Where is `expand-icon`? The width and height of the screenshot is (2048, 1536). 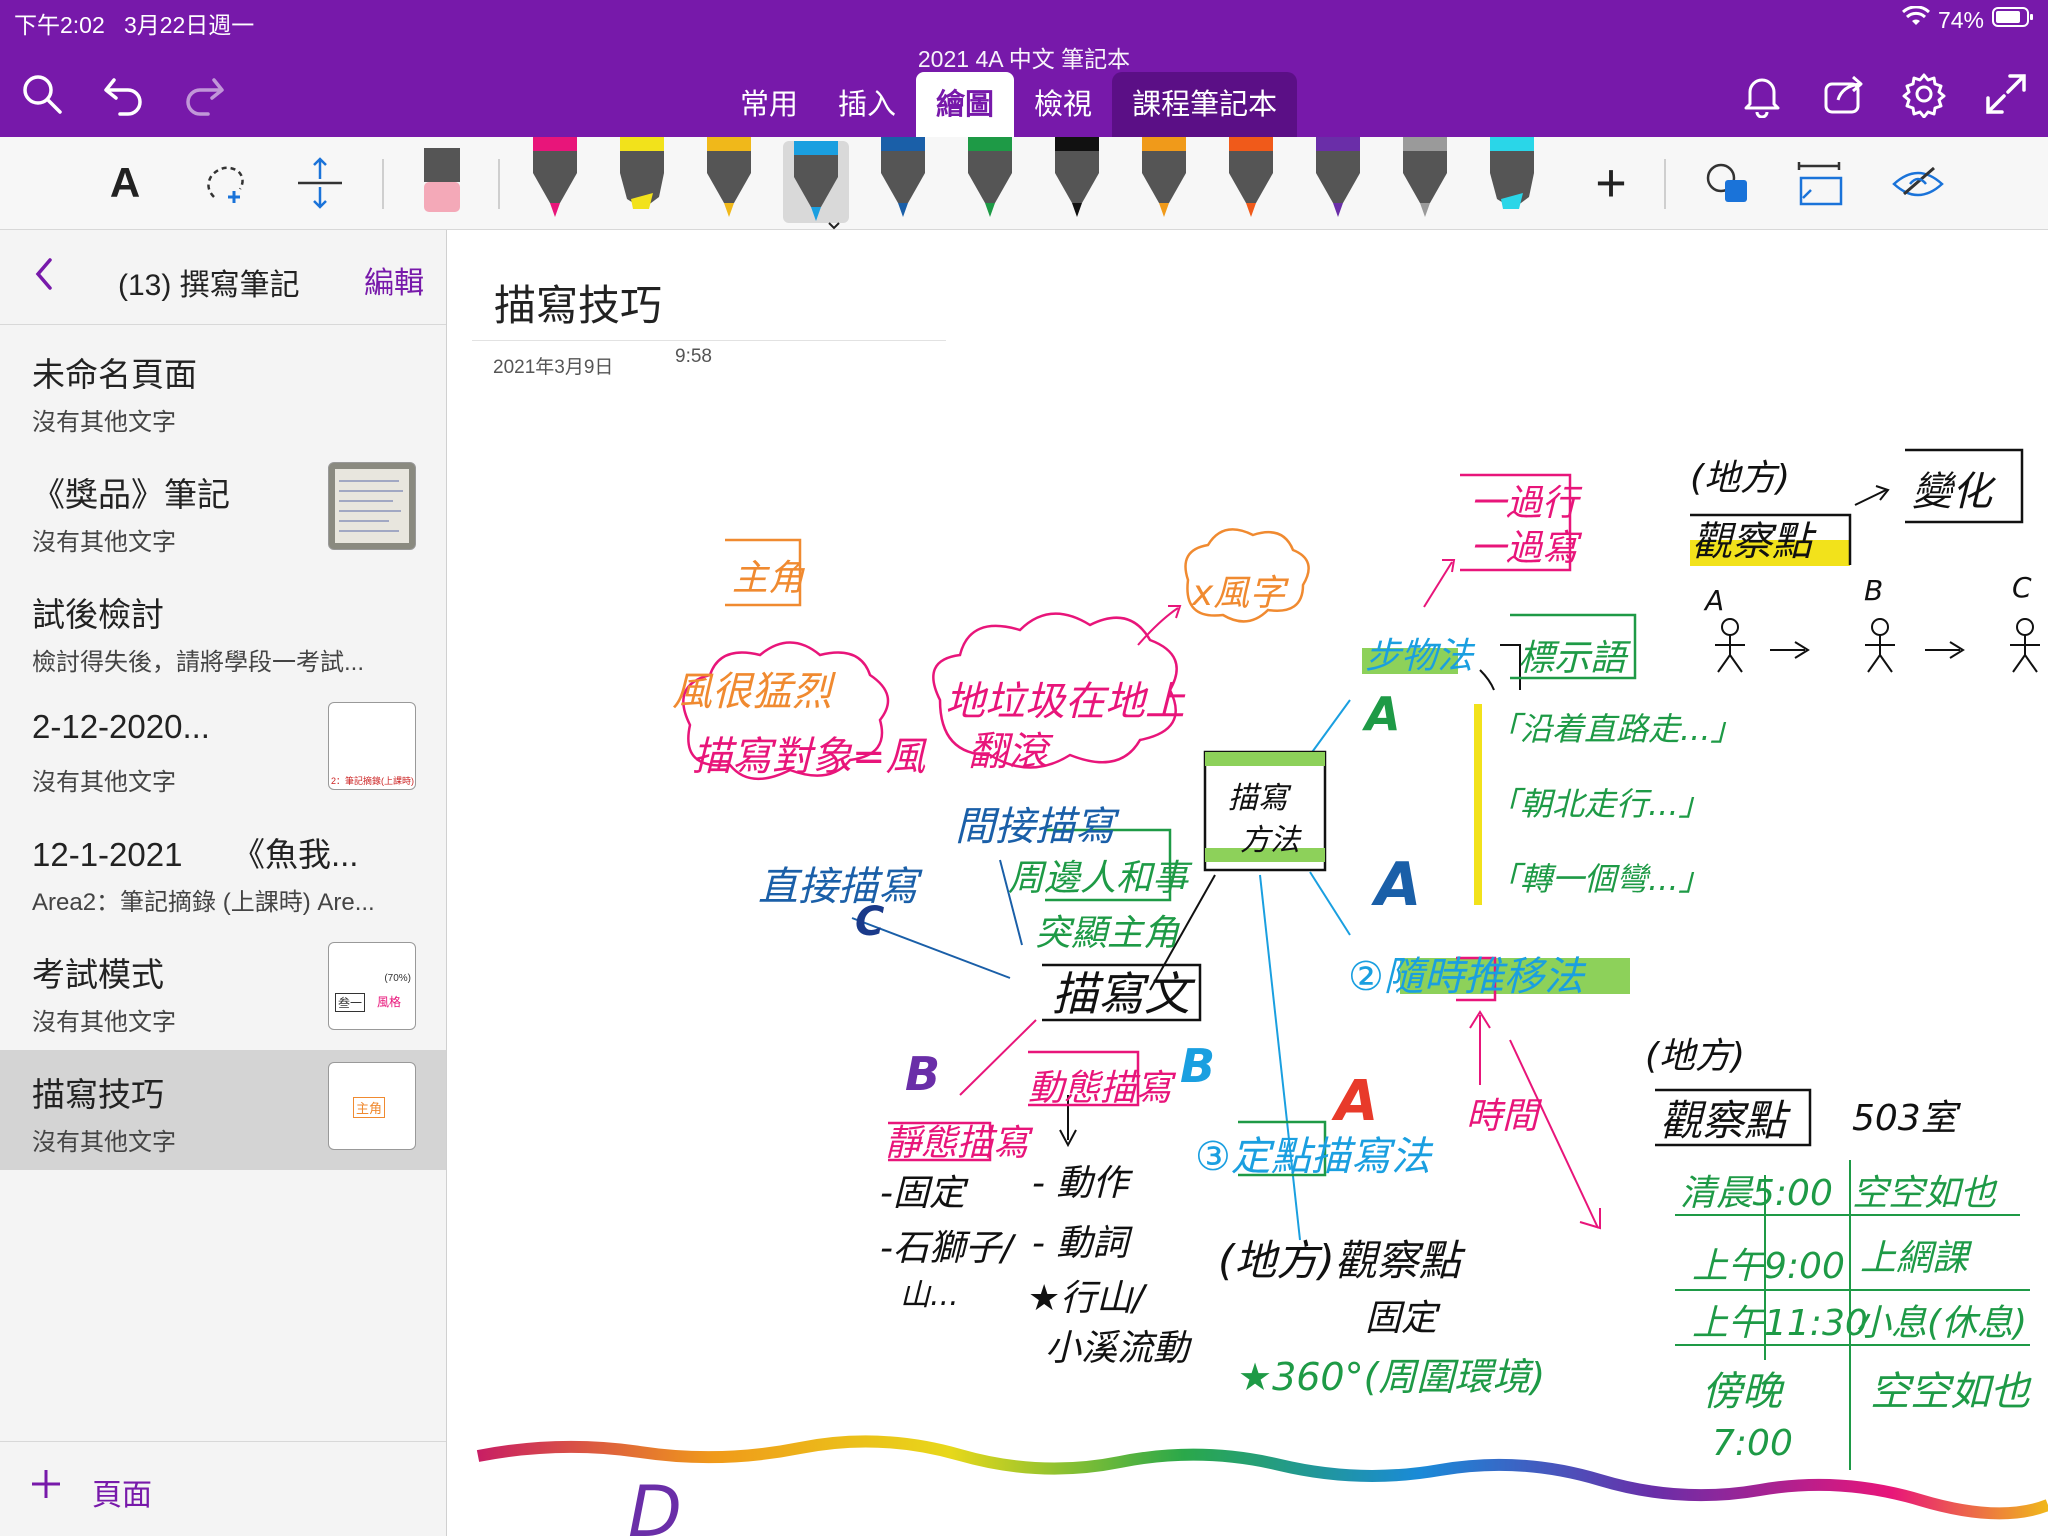 expand-icon is located at coordinates (2006, 94).